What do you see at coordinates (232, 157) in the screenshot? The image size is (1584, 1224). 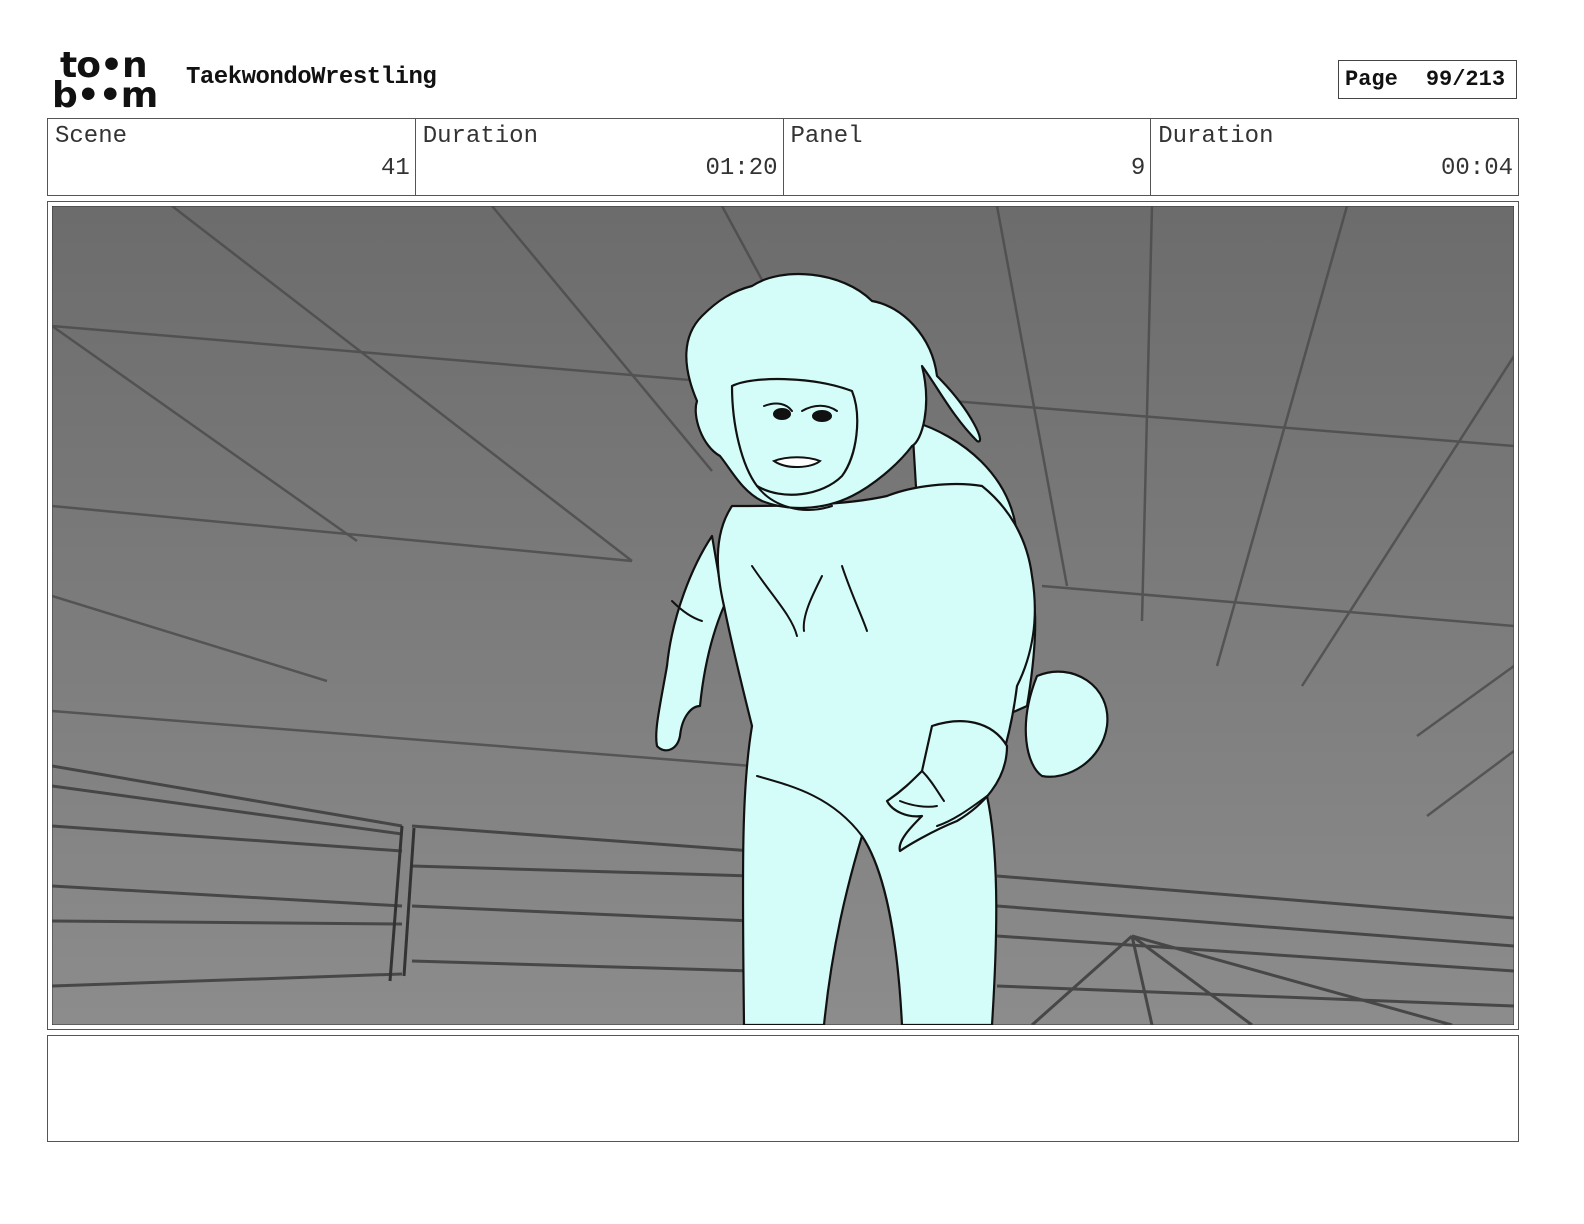 I see `scene-cell: Scene 41` at bounding box center [232, 157].